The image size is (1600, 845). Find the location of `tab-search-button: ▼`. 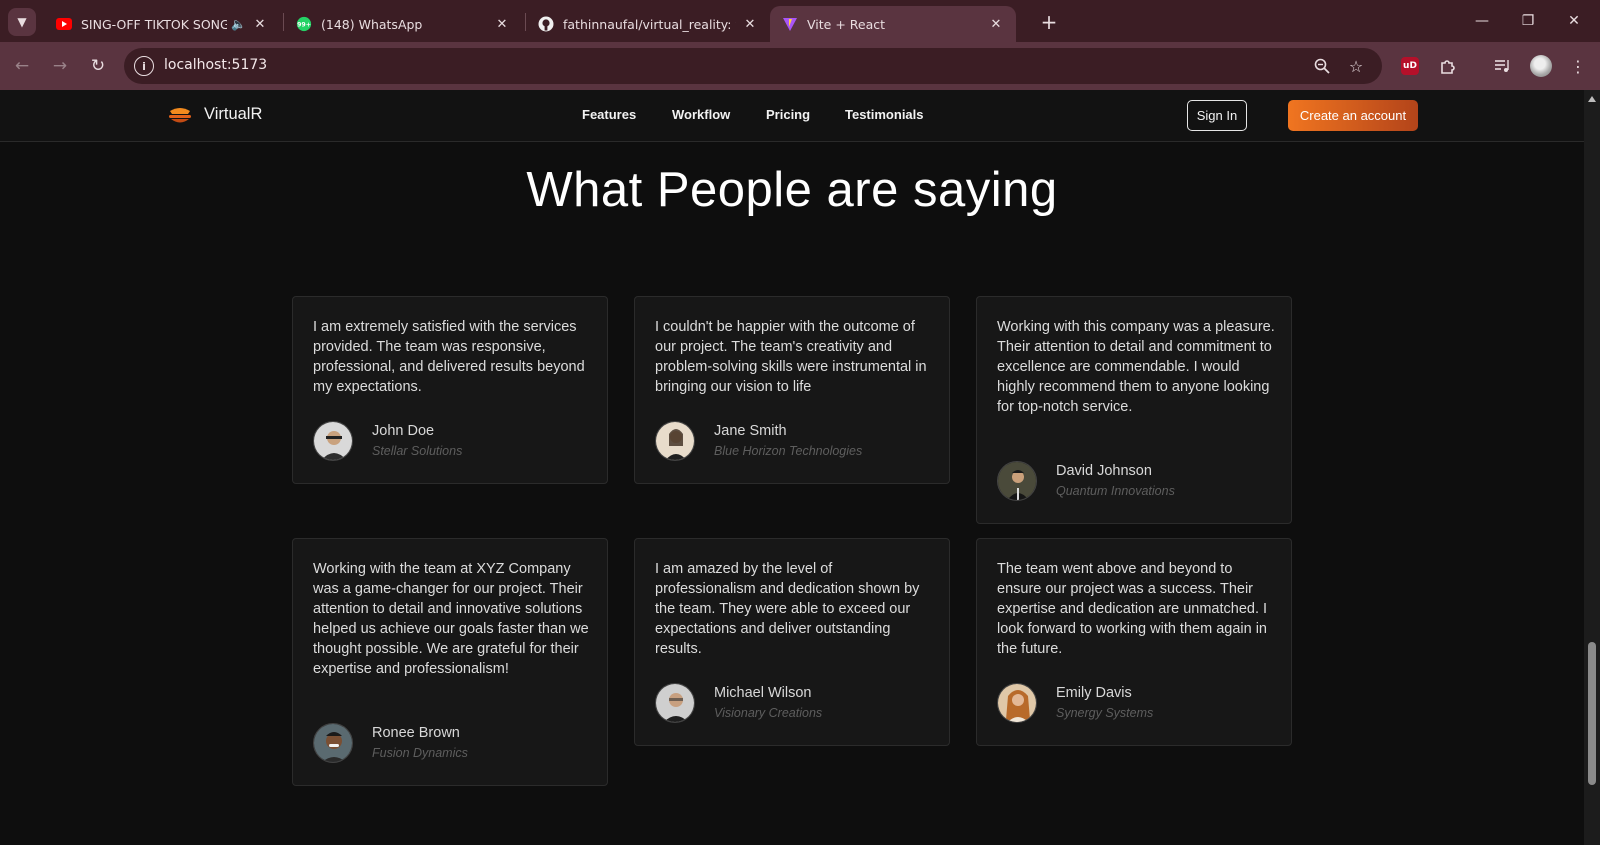

tab-search-button: ▼ is located at coordinates (22, 22).